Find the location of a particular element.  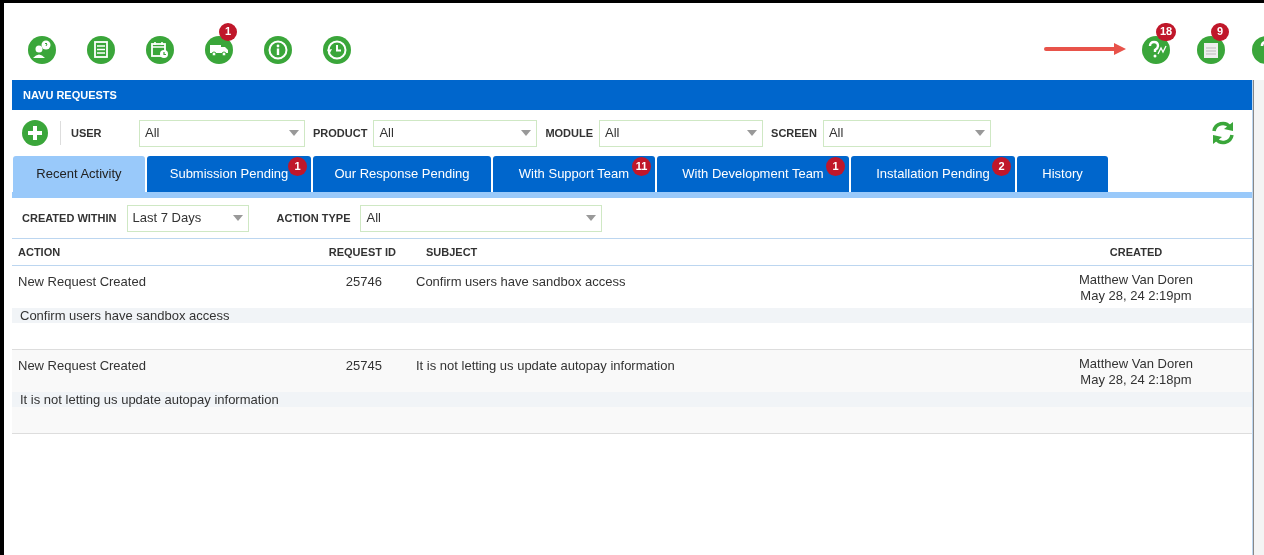

filter-label: CREATED WITHIN is located at coordinates (69, 218).